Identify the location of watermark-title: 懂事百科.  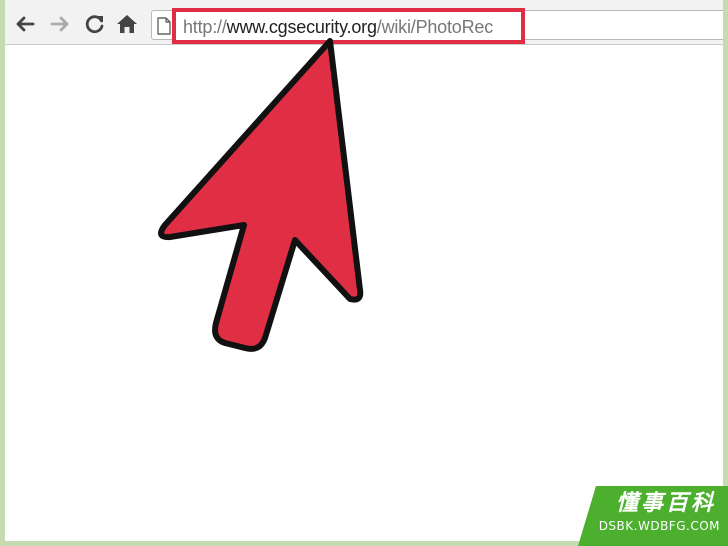
(665, 503).